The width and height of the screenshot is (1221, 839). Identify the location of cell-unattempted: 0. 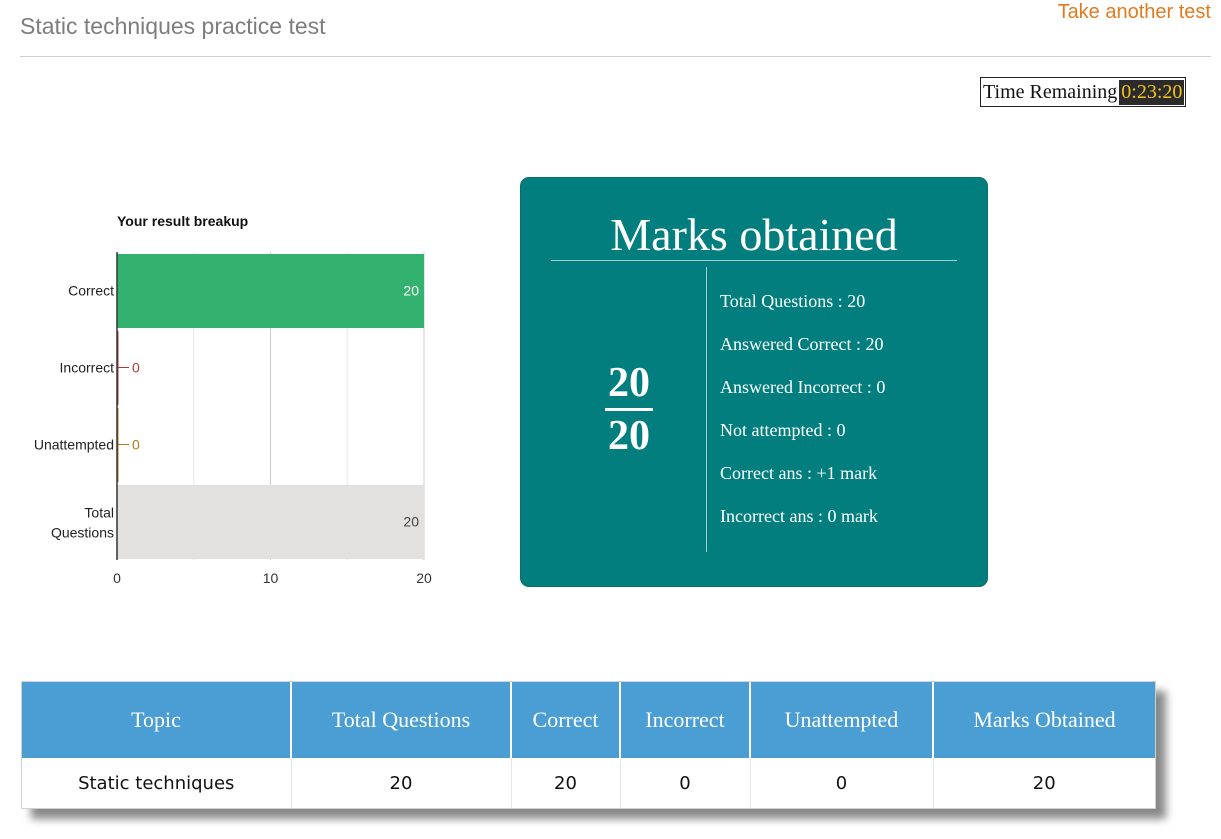
(842, 783).